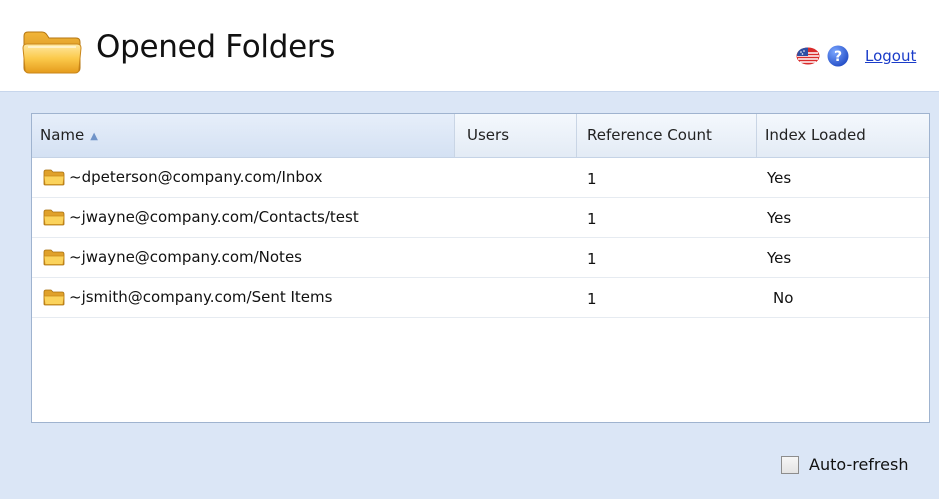 This screenshot has width=939, height=499. What do you see at coordinates (649, 135) in the screenshot?
I see `column-header-label: Reference Count` at bounding box center [649, 135].